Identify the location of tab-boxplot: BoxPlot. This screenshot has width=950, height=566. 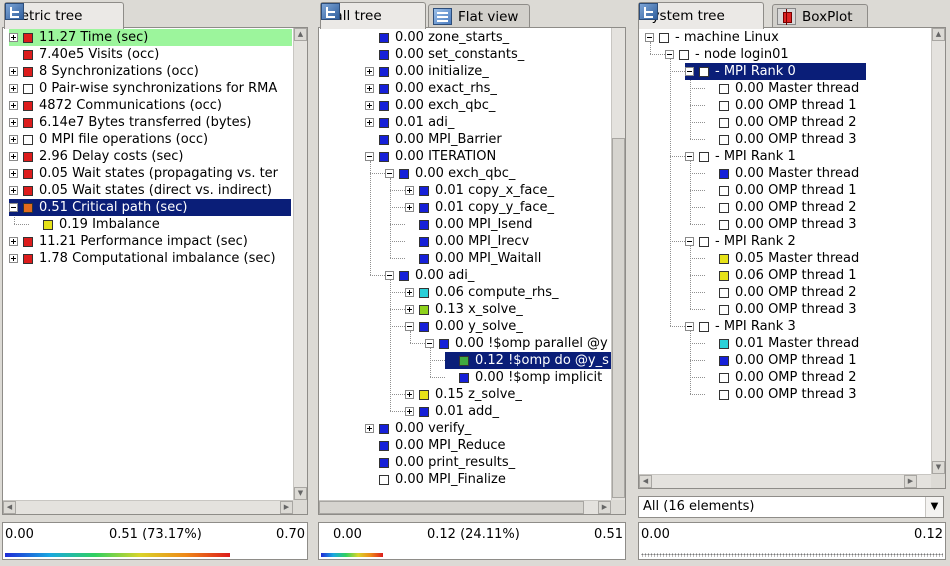
(820, 16).